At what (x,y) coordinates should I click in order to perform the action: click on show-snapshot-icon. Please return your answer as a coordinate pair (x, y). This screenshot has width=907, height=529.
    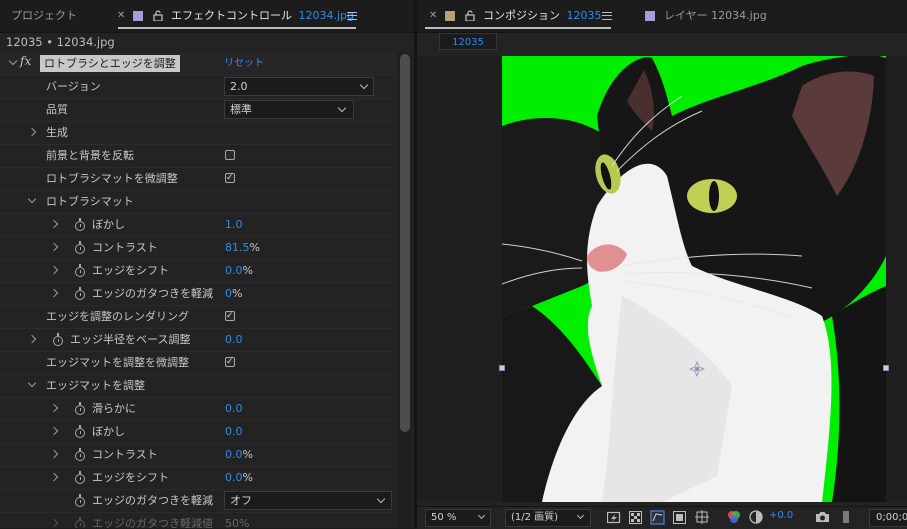
    Looking at the image, I should click on (846, 517).